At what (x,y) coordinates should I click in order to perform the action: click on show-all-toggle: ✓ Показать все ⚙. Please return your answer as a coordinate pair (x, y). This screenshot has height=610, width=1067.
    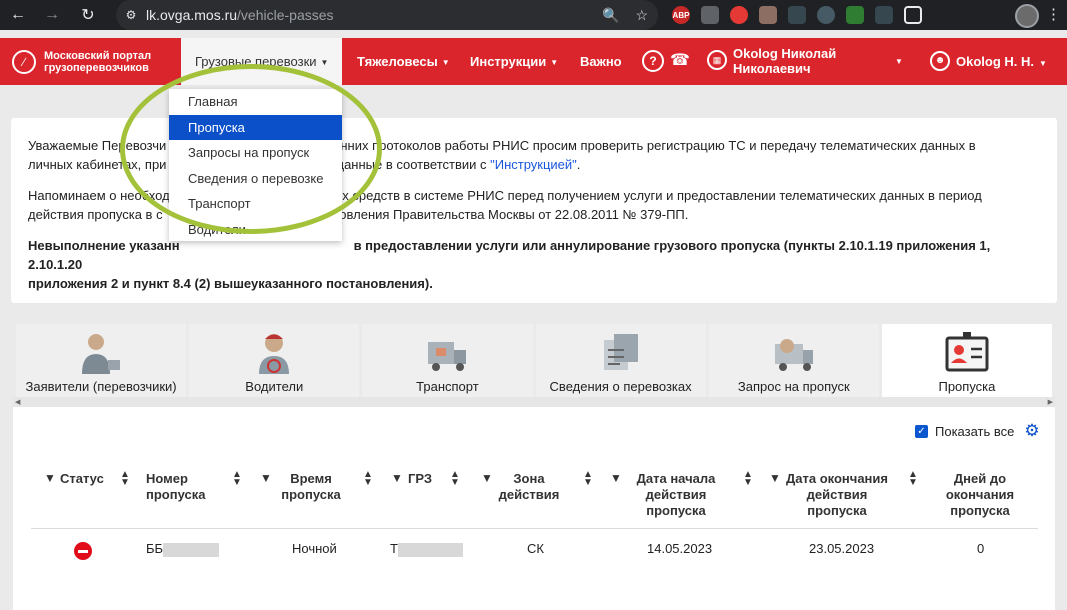
    Looking at the image, I should click on (977, 431).